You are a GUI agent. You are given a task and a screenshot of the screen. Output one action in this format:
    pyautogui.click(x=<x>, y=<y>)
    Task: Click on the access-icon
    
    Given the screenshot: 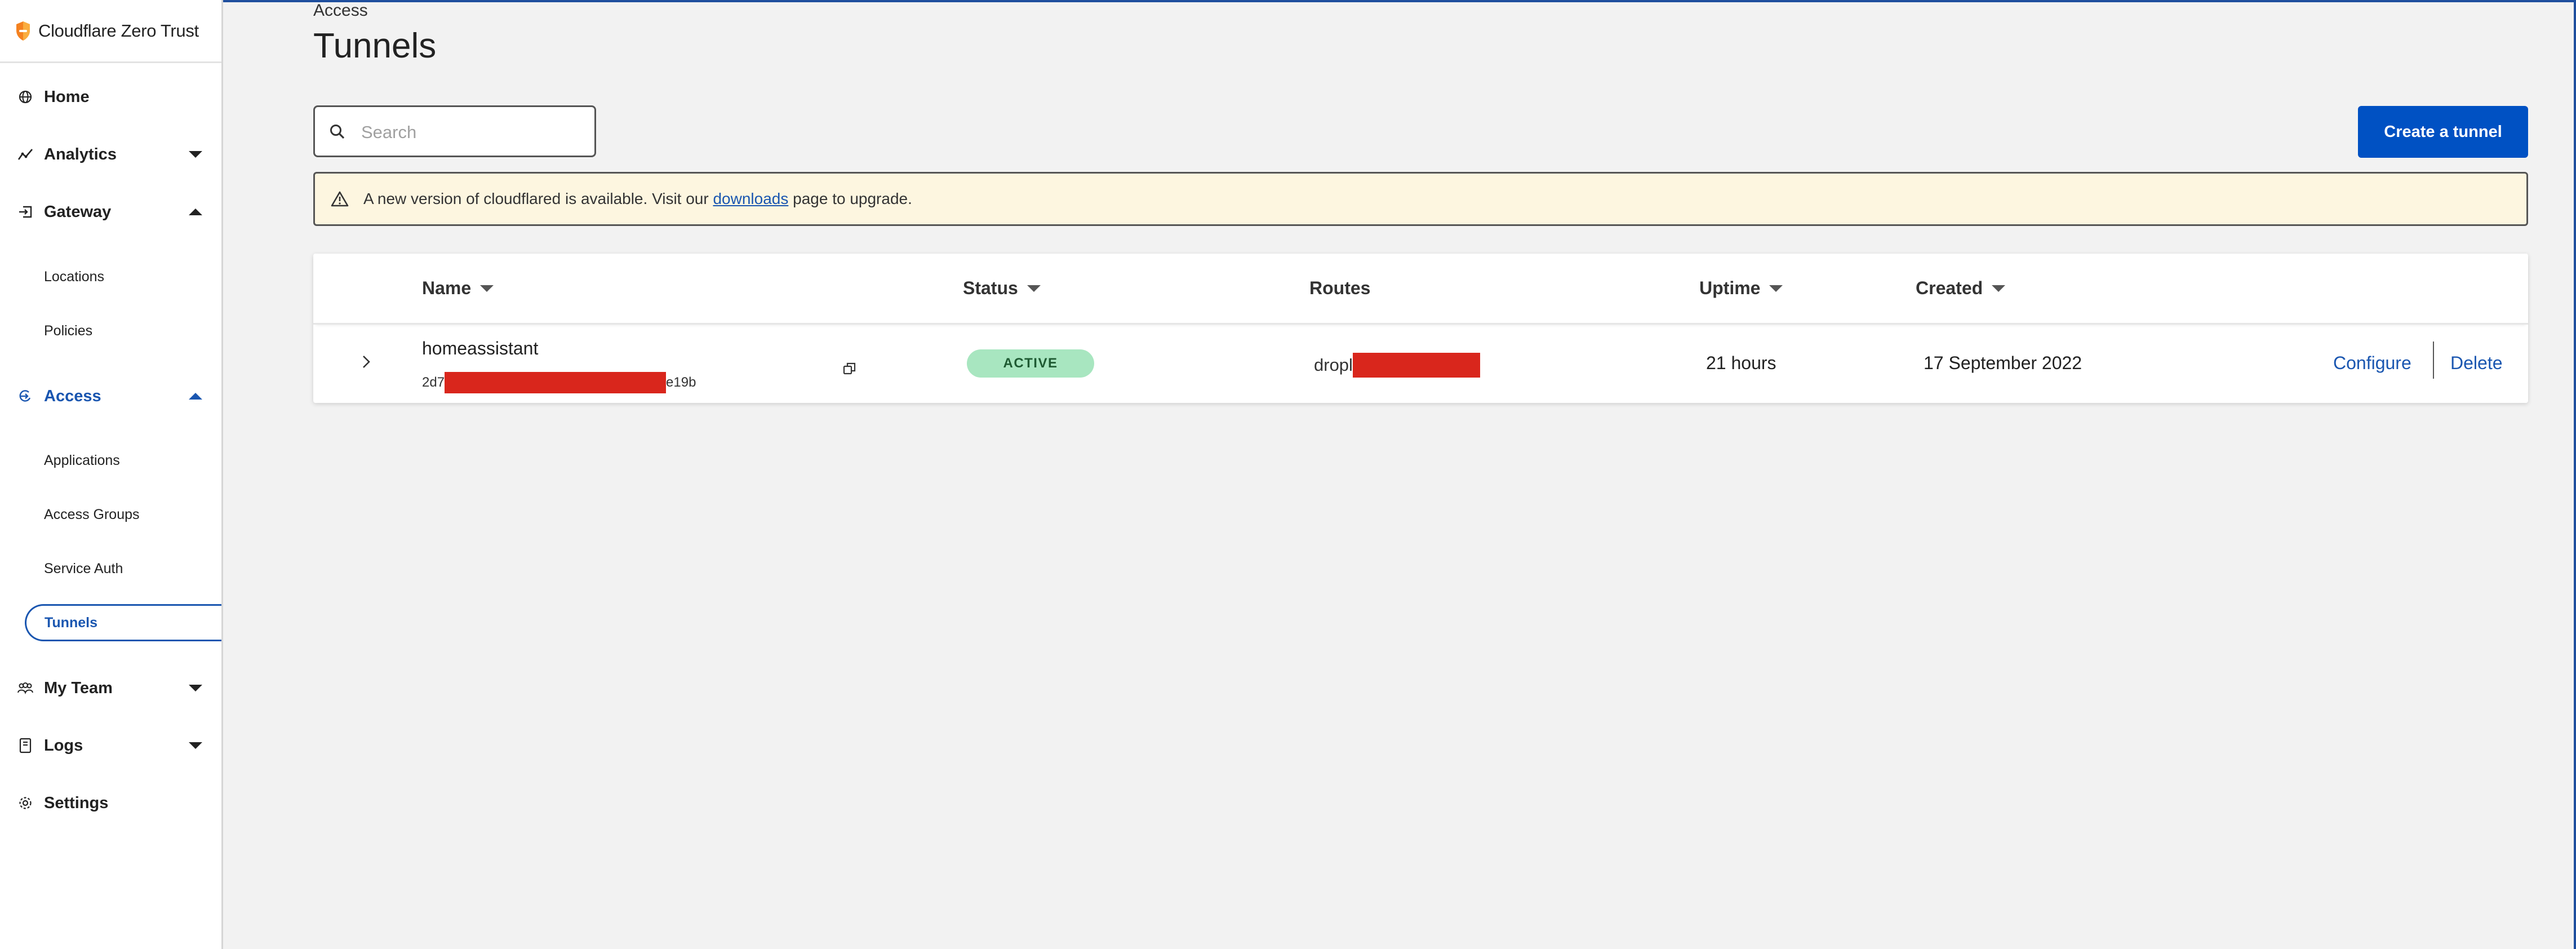 What is the action you would take?
    pyautogui.click(x=25, y=397)
    